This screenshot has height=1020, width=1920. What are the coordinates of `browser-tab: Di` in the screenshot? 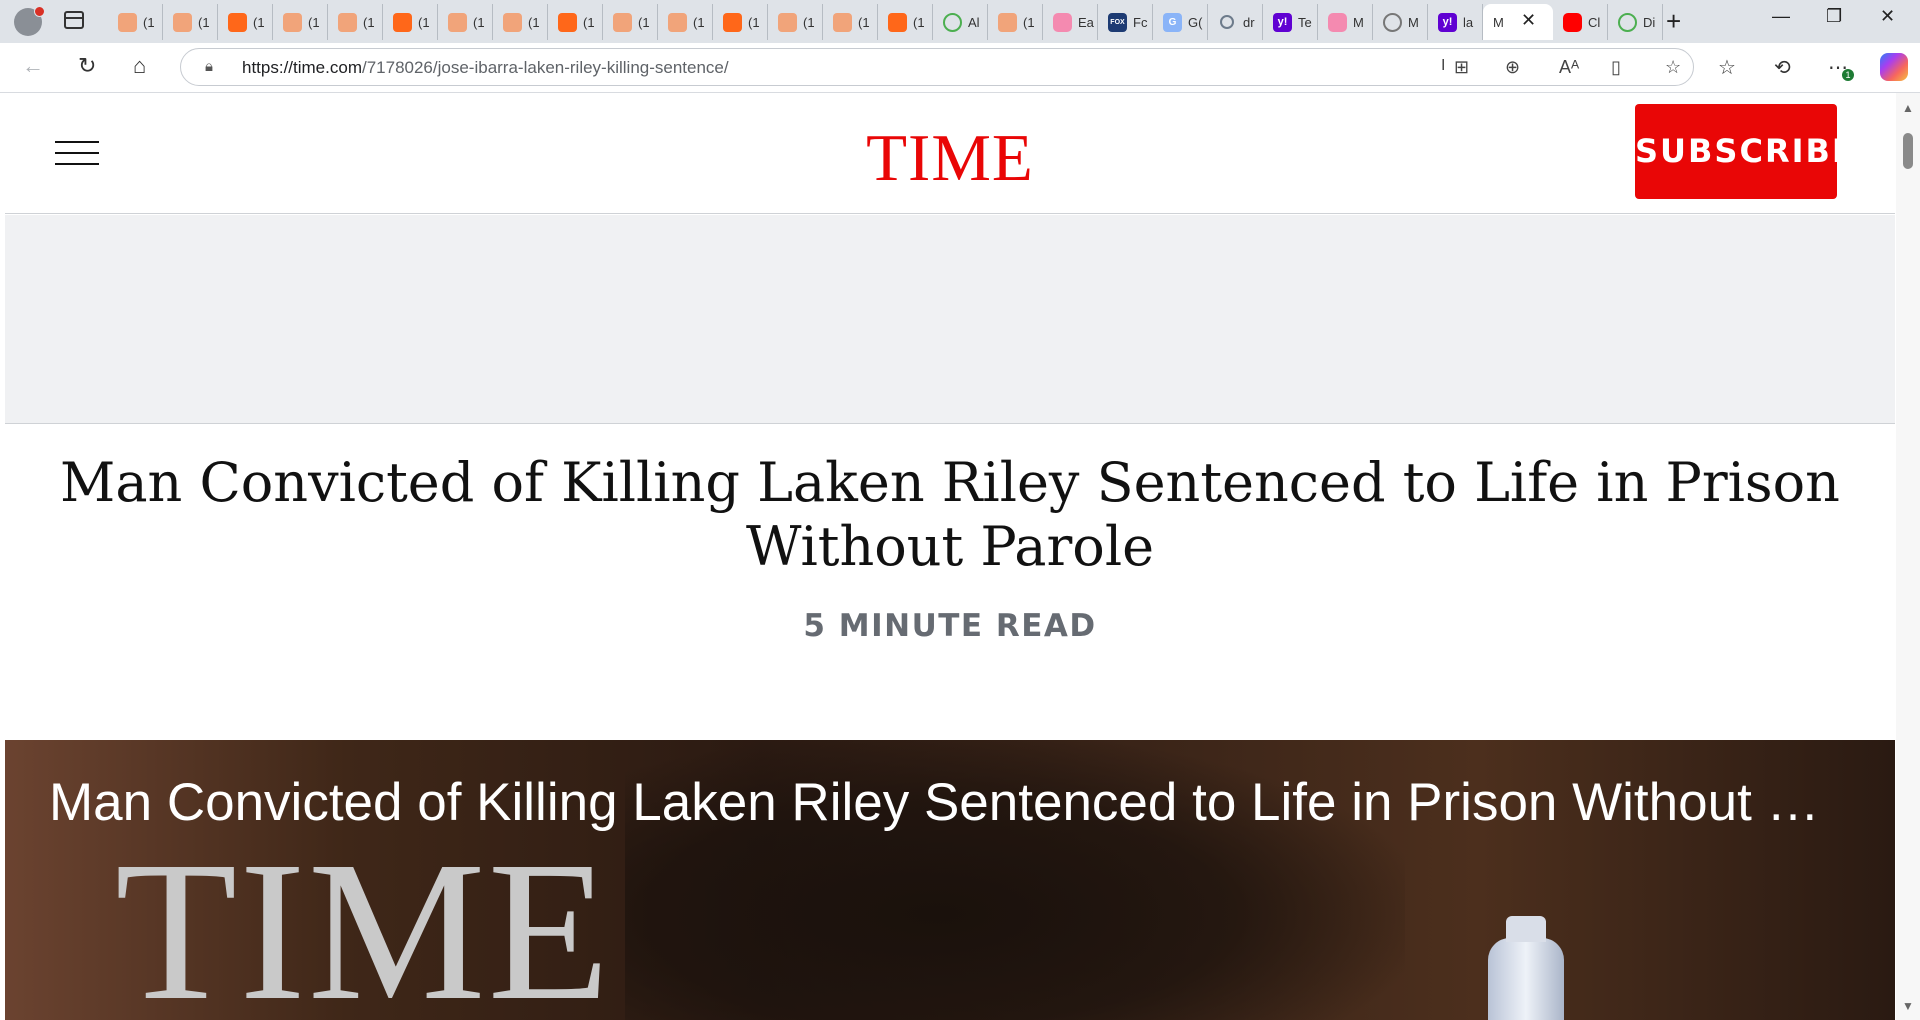 It's located at (1635, 22).